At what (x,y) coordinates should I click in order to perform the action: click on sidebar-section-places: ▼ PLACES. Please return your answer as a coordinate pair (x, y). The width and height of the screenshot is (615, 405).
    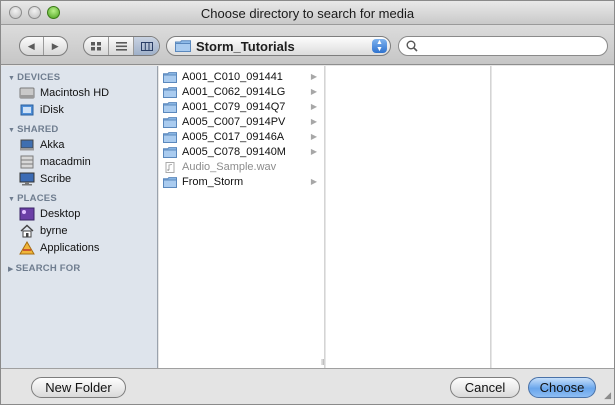
    Looking at the image, I should click on (32, 198).